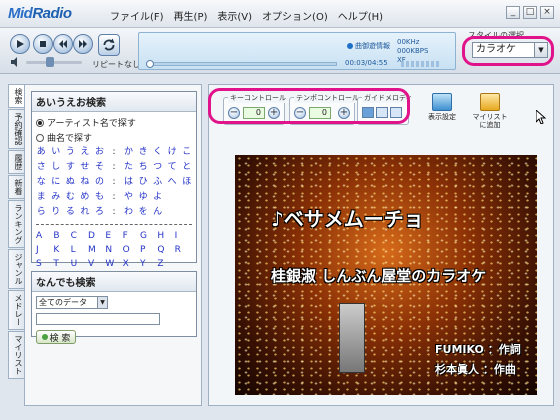 The height and width of the screenshot is (420, 560). What do you see at coordinates (241, 64) in the screenshot?
I see `seek-bar` at bounding box center [241, 64].